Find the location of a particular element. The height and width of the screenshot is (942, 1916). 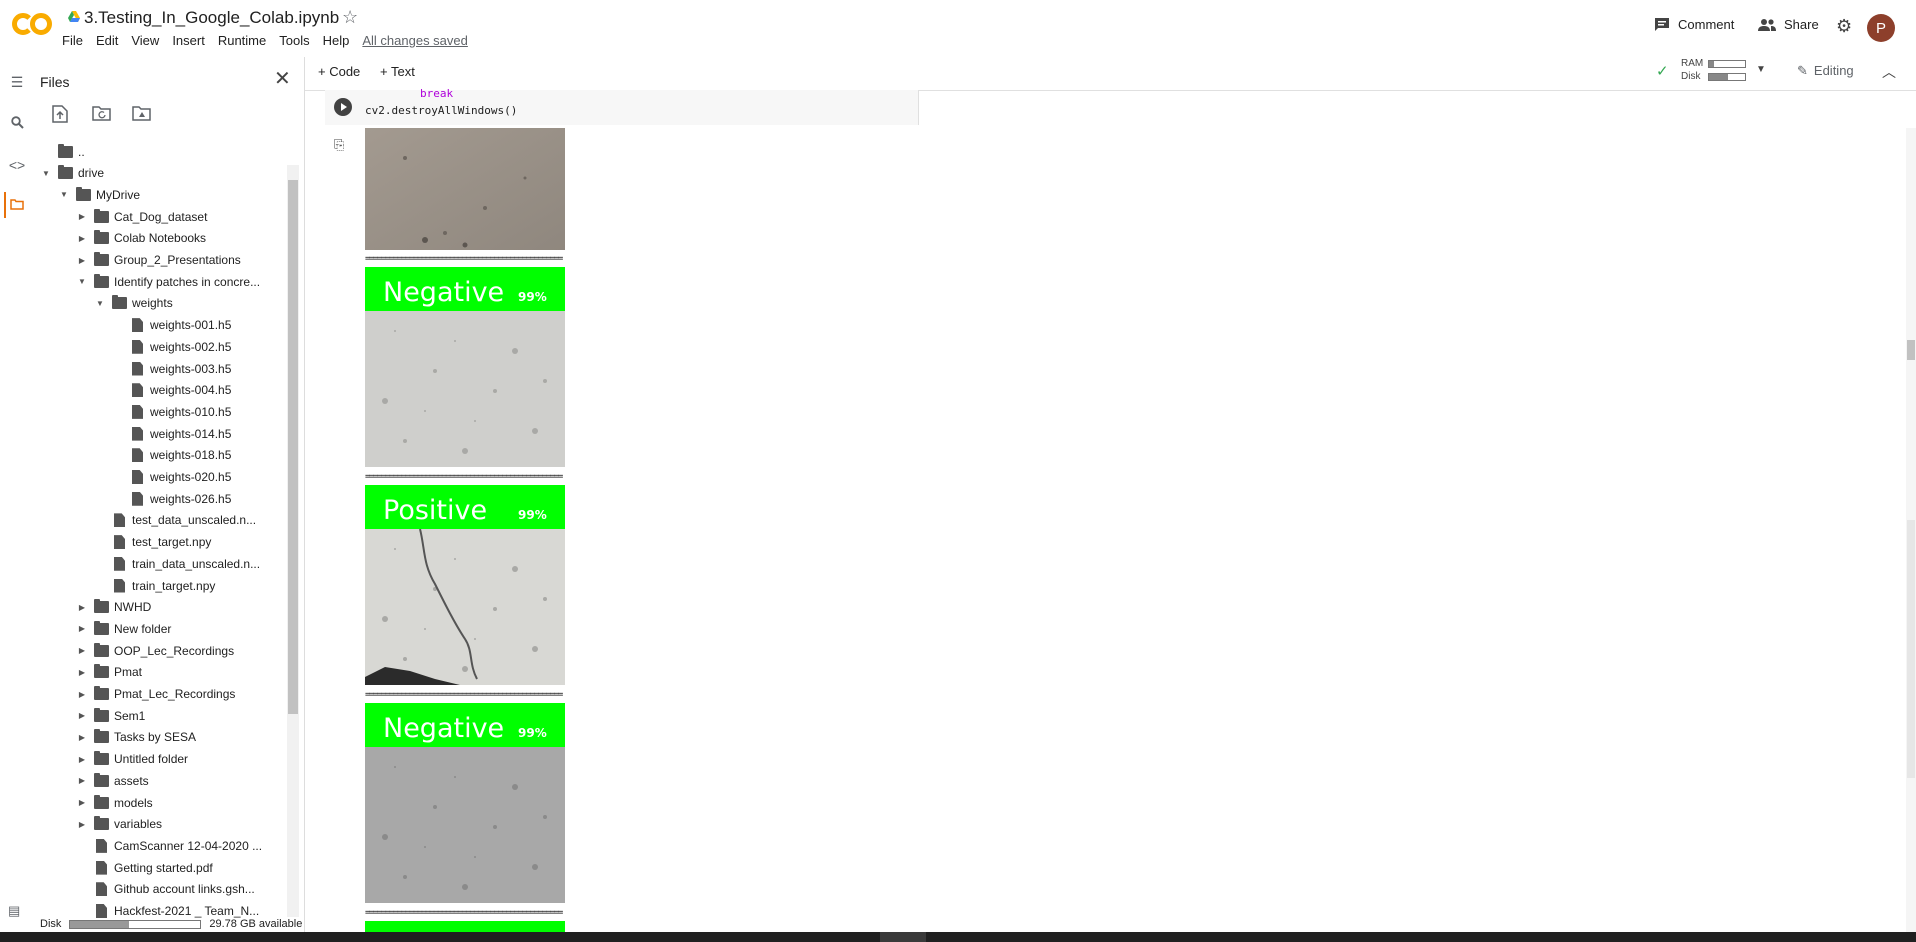

file-tree-folder: ▶ Group_2_Presentations is located at coordinates (158, 260).